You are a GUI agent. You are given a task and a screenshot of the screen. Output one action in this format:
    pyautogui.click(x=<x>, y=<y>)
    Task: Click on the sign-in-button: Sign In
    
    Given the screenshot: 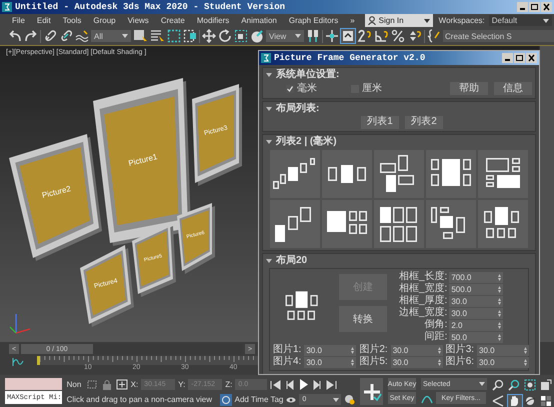 What is the action you would take?
    pyautogui.click(x=398, y=20)
    